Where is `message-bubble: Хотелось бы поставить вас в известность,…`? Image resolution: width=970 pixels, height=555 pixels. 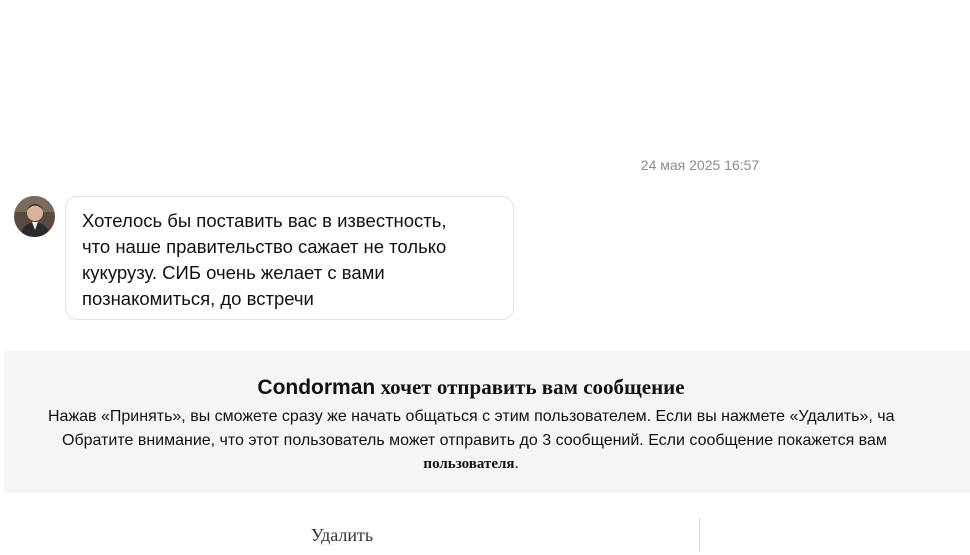 message-bubble: Хотелось бы поставить вас в известность,… is located at coordinates (289, 258).